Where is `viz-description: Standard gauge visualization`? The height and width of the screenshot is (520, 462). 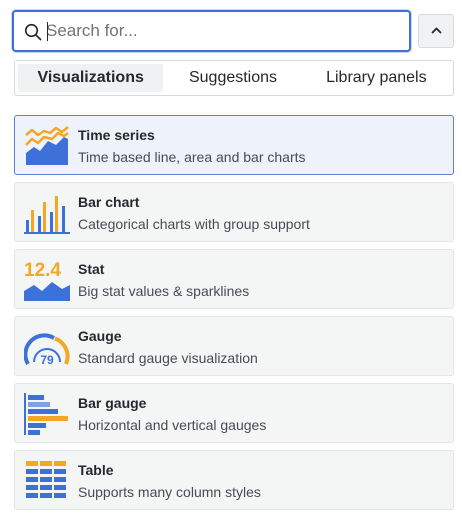 viz-description: Standard gauge visualization is located at coordinates (168, 358).